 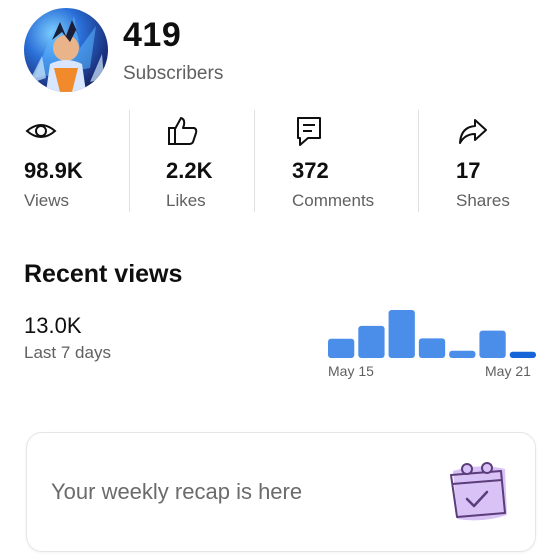 What do you see at coordinates (47, 200) in the screenshot?
I see `views-label: Views` at bounding box center [47, 200].